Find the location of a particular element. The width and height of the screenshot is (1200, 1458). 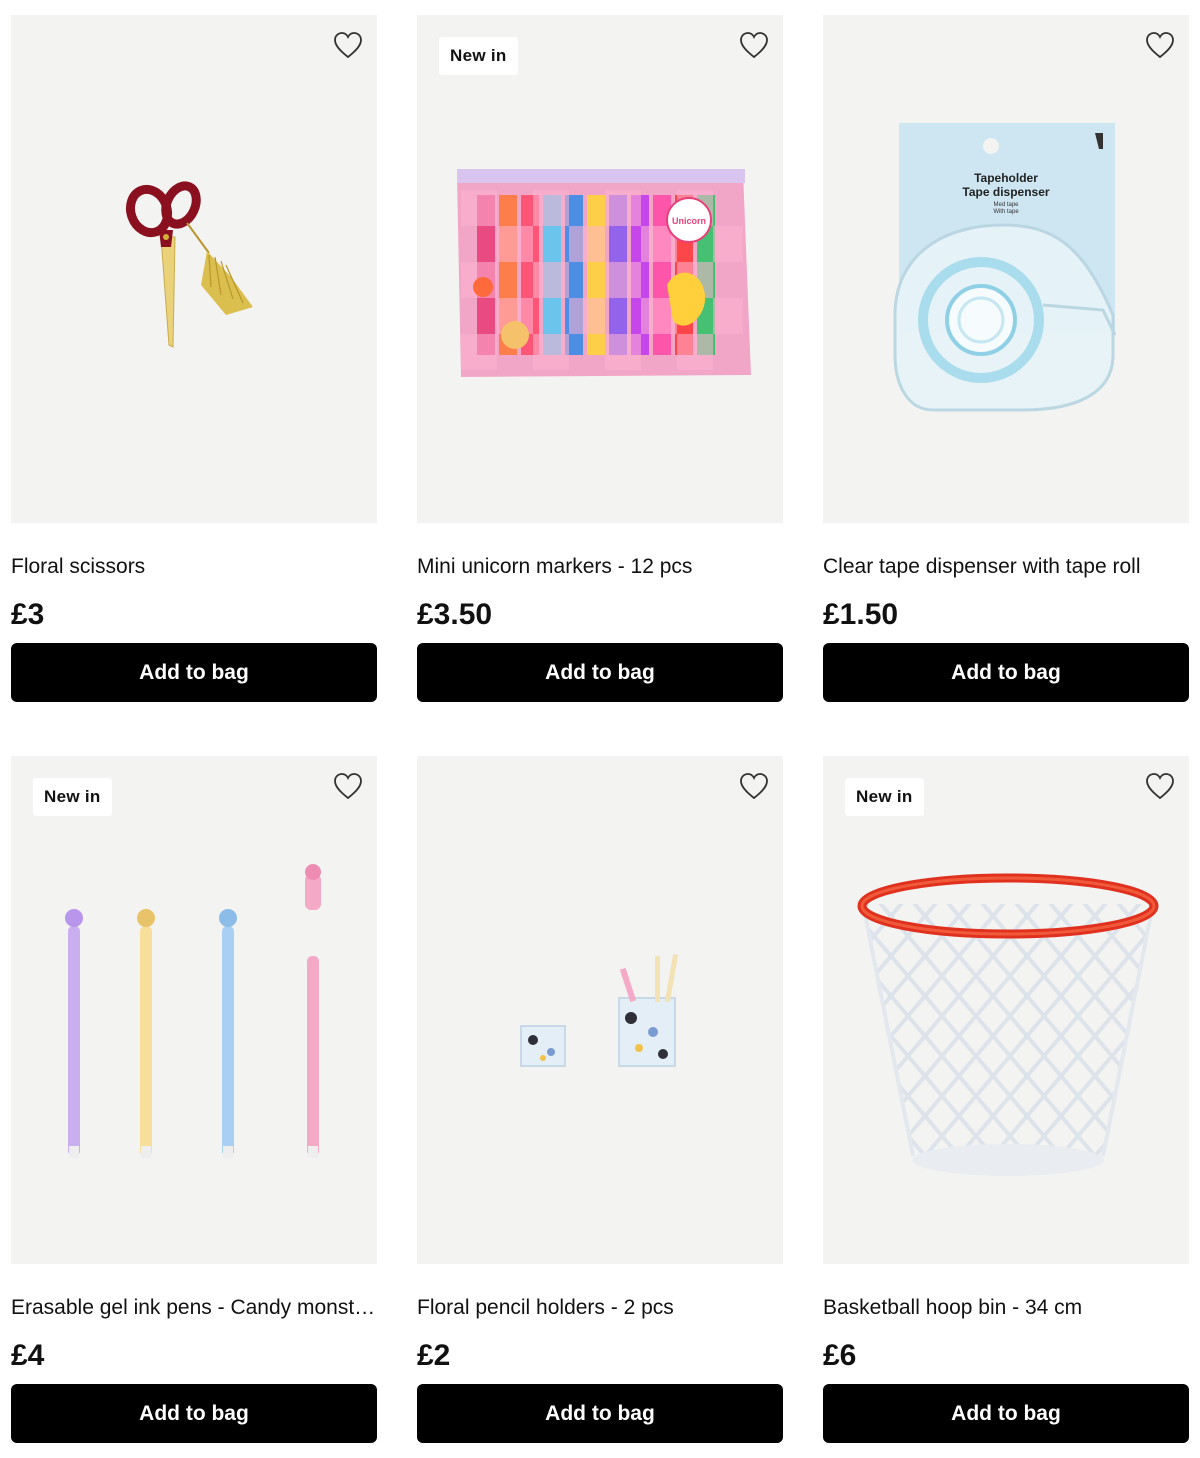

product-title: Basketball hoop bin - 34 cm is located at coordinates (1006, 1308).